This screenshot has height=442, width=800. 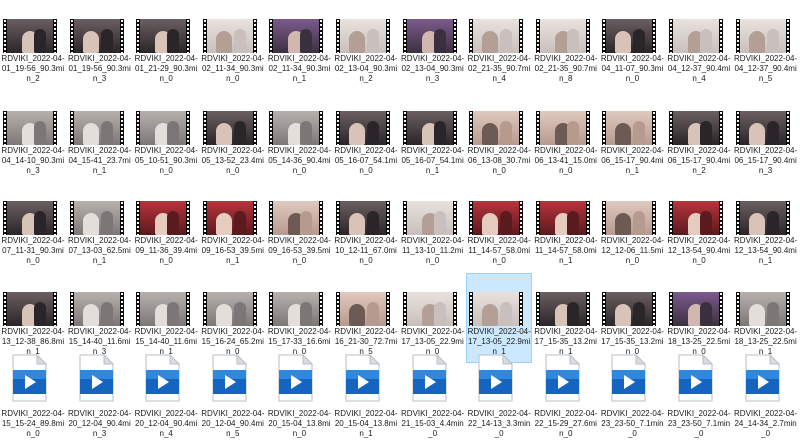 What do you see at coordinates (766, 318) in the screenshot?
I see `video-file-item: RDVIKI_2022-04-18_13-25_22.5min_1` at bounding box center [766, 318].